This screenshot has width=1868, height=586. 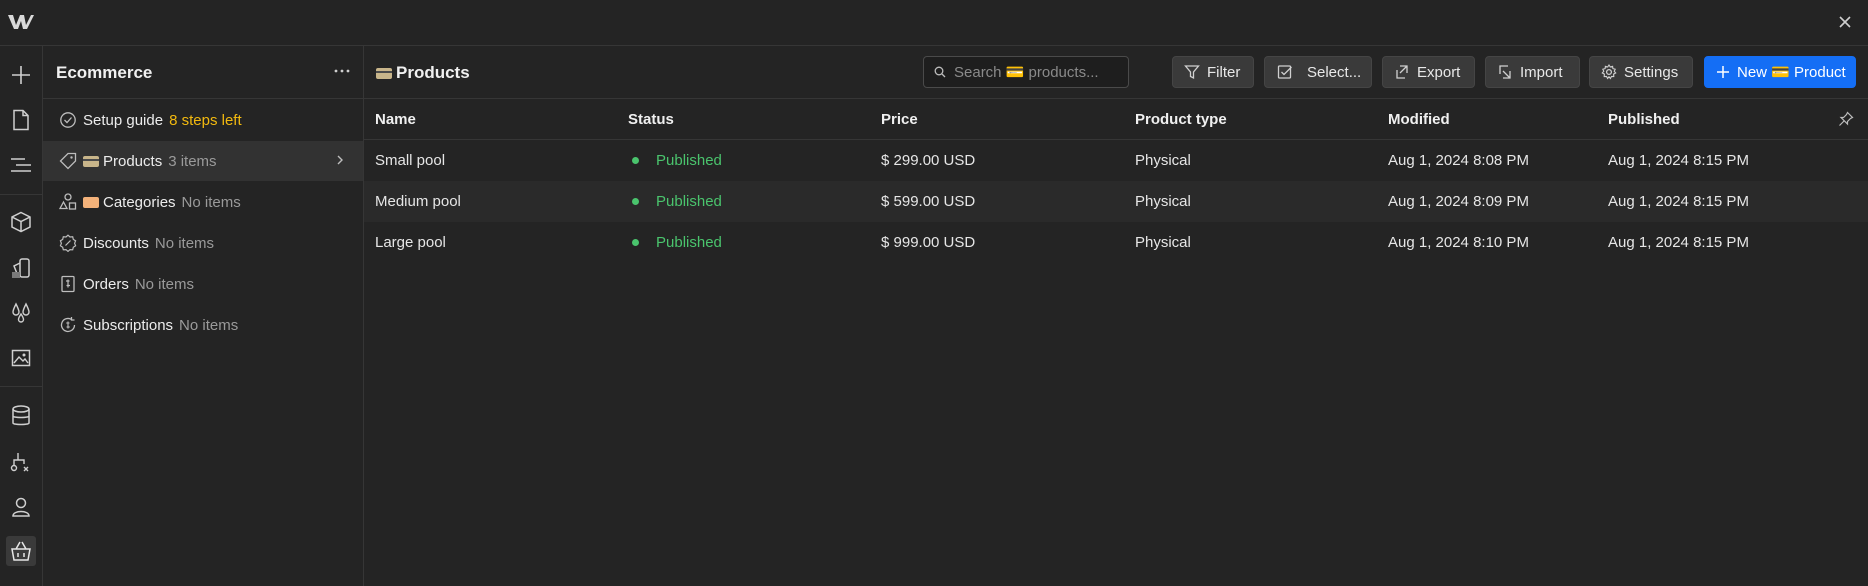 I want to click on settings-button: Settings, so click(x=1641, y=72).